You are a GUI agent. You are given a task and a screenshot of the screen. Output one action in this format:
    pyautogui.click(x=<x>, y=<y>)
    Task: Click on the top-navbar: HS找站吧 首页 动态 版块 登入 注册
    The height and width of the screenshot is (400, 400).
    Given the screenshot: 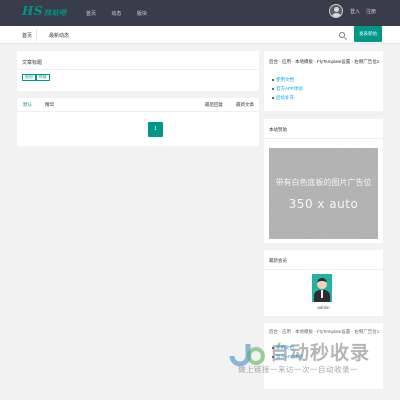 What is the action you would take?
    pyautogui.click(x=200, y=13)
    